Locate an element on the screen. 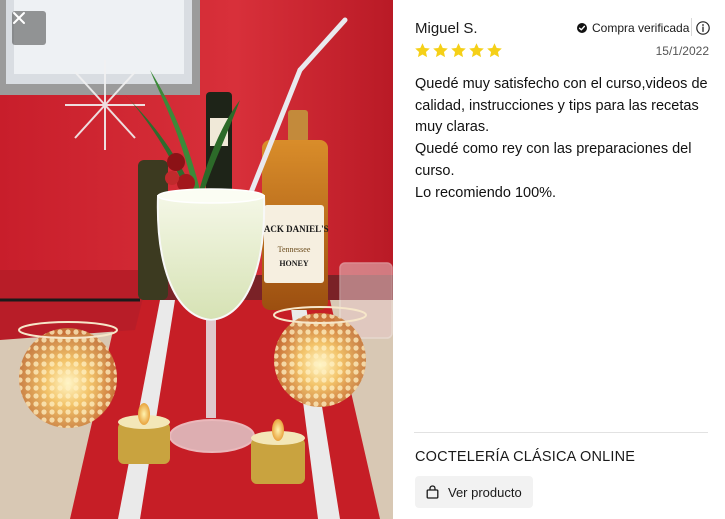  review-paragraph: Lo recomiendo 100%. is located at coordinates (486, 192).